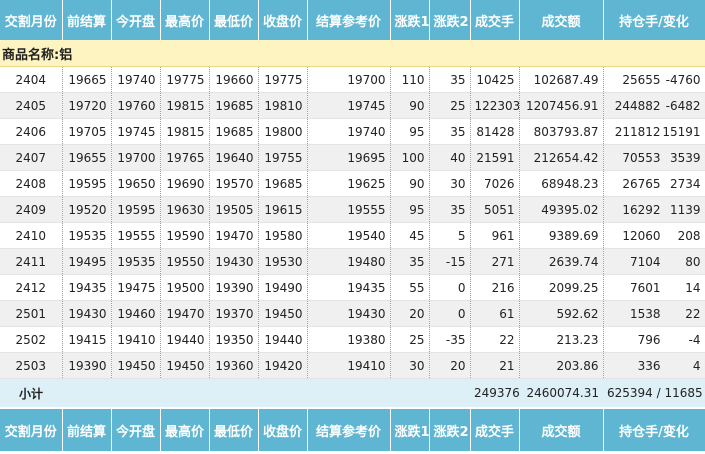  Describe the element at coordinates (349, 20) in the screenshot. I see `col-header-settle-ref: 结算参考价` at that location.